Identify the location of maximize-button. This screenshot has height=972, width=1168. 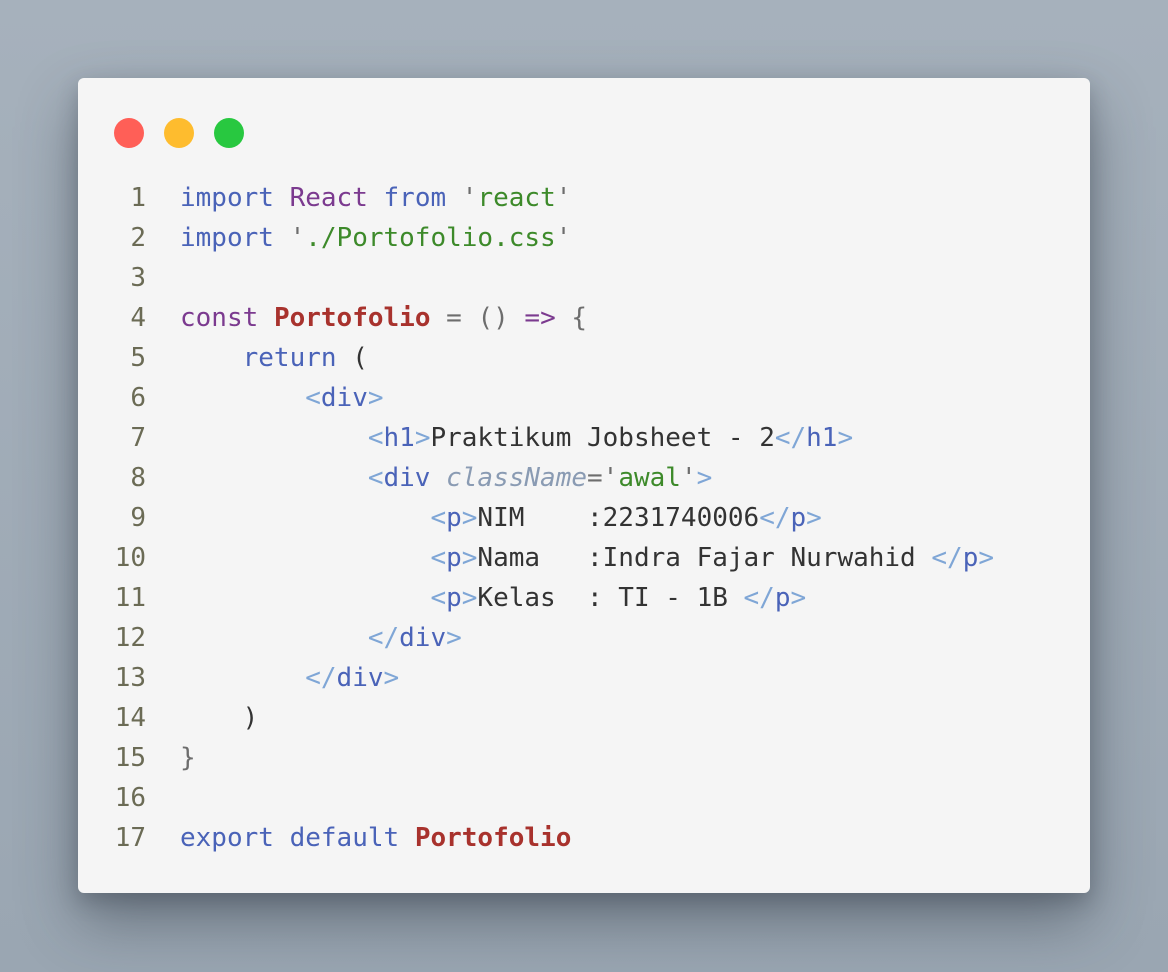
(229, 133).